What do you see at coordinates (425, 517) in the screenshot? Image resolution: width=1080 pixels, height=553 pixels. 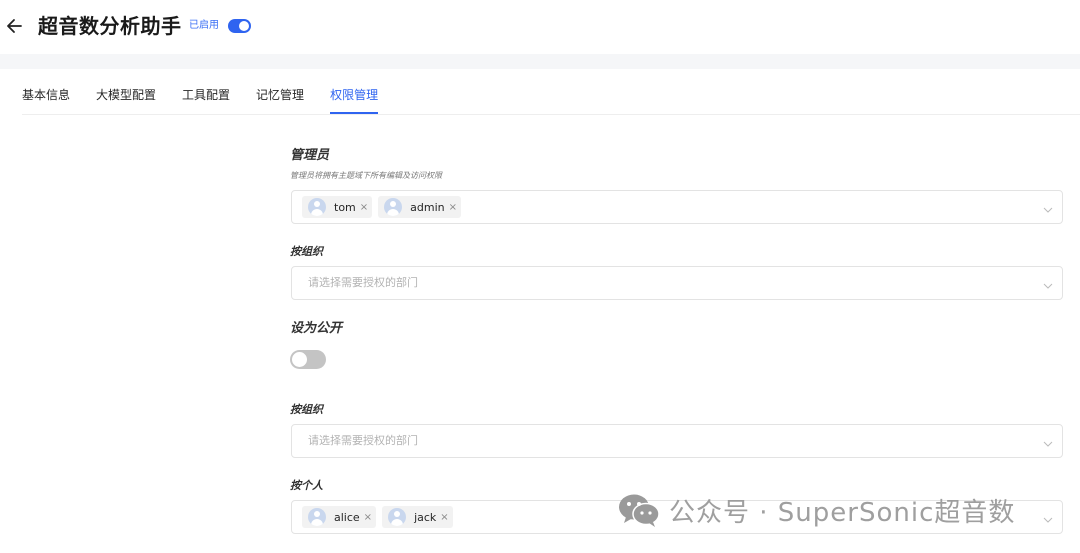 I see `tag-label: jack` at bounding box center [425, 517].